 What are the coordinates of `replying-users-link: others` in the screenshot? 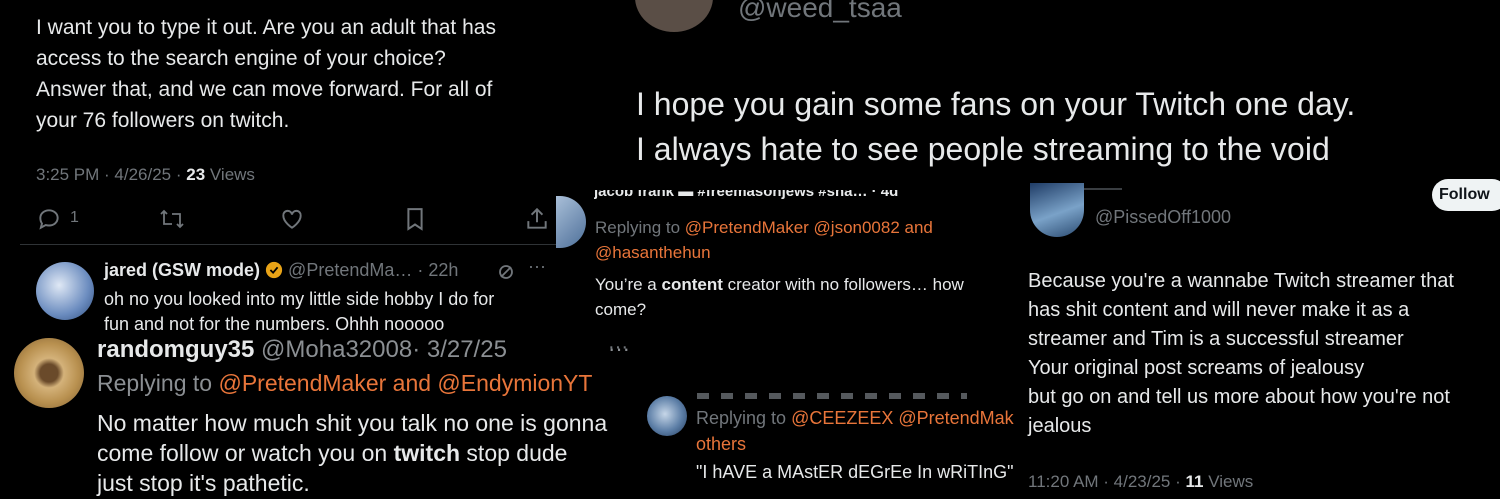 It's located at (855, 444).